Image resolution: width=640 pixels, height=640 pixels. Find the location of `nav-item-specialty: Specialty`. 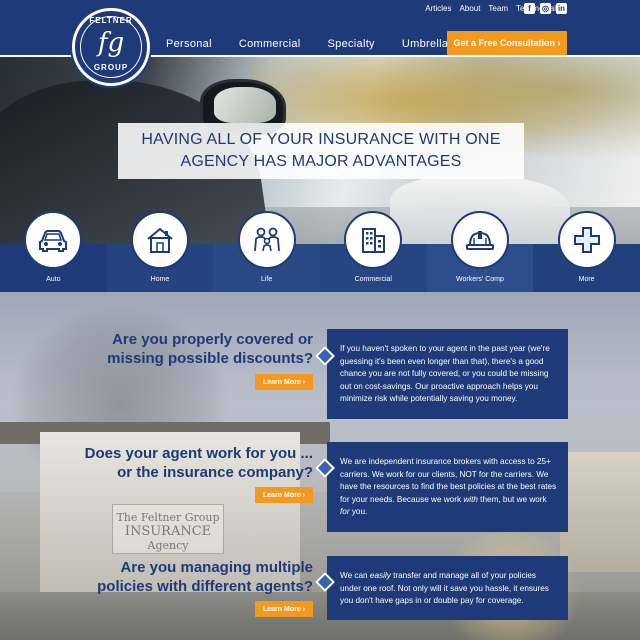

nav-item-specialty: Specialty is located at coordinates (351, 44).